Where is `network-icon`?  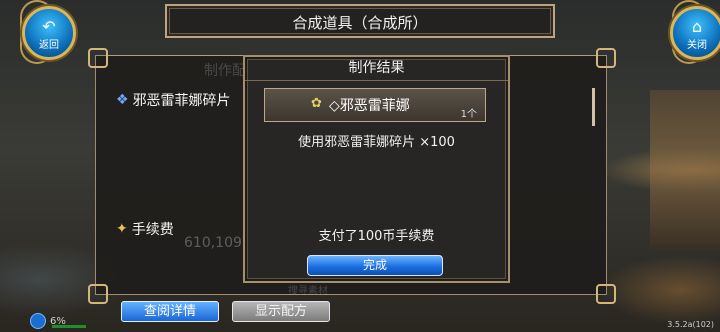
network-icon is located at coordinates (38, 321).